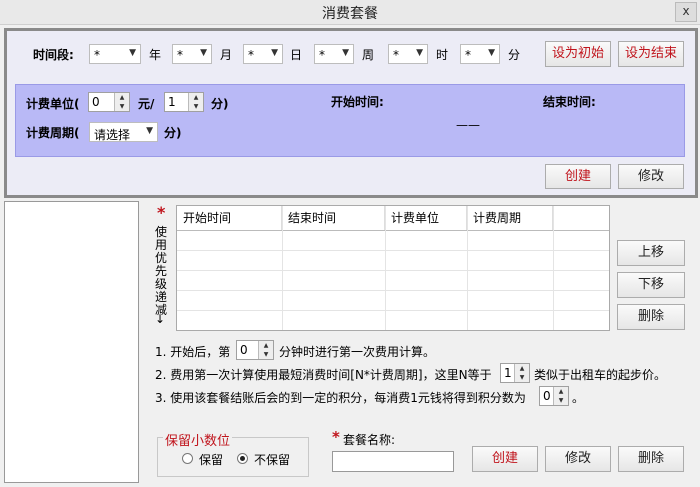  I want to click on note-2-prefix: 2. 费用第一次计算使用最短消费时间[N*计费周期]，这里N等于, so click(323, 375).